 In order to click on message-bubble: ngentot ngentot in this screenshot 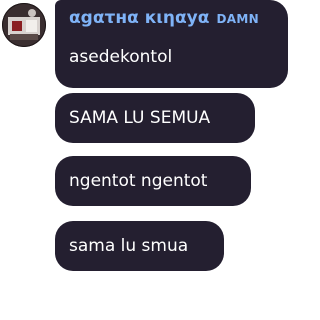, I will do `click(153, 181)`.